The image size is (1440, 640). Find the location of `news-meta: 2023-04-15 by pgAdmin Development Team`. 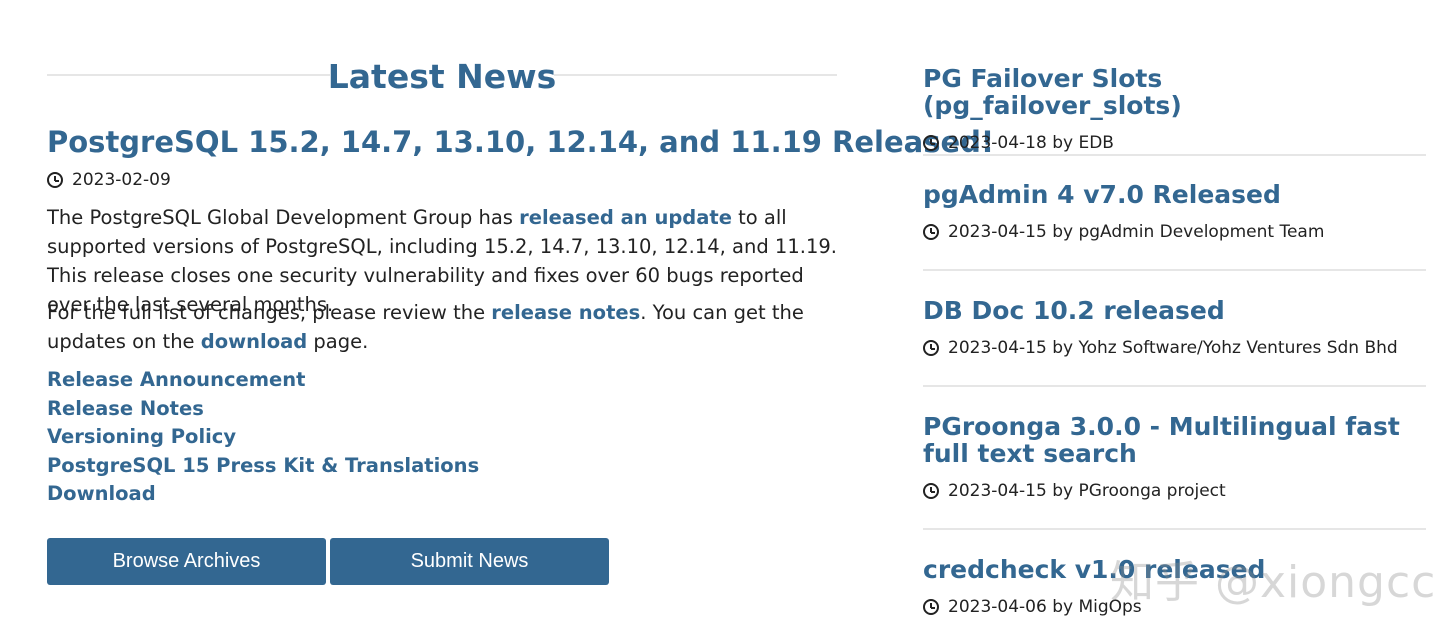

news-meta: 2023-04-15 by pgAdmin Development Team is located at coordinates (1174, 232).